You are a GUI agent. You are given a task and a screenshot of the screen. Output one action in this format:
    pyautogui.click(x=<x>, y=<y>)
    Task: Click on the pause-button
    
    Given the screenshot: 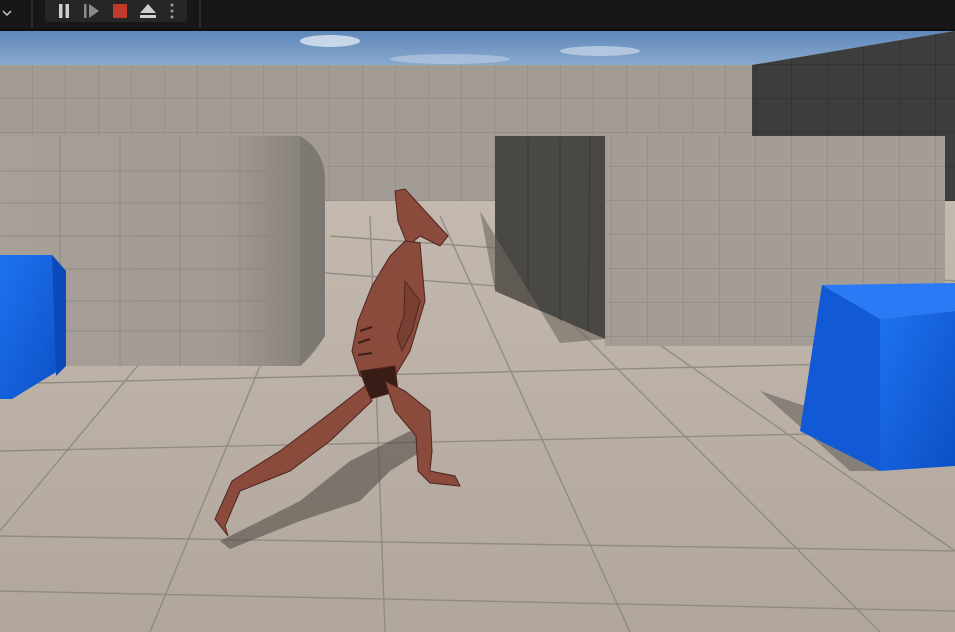 What is the action you would take?
    pyautogui.click(x=64, y=11)
    